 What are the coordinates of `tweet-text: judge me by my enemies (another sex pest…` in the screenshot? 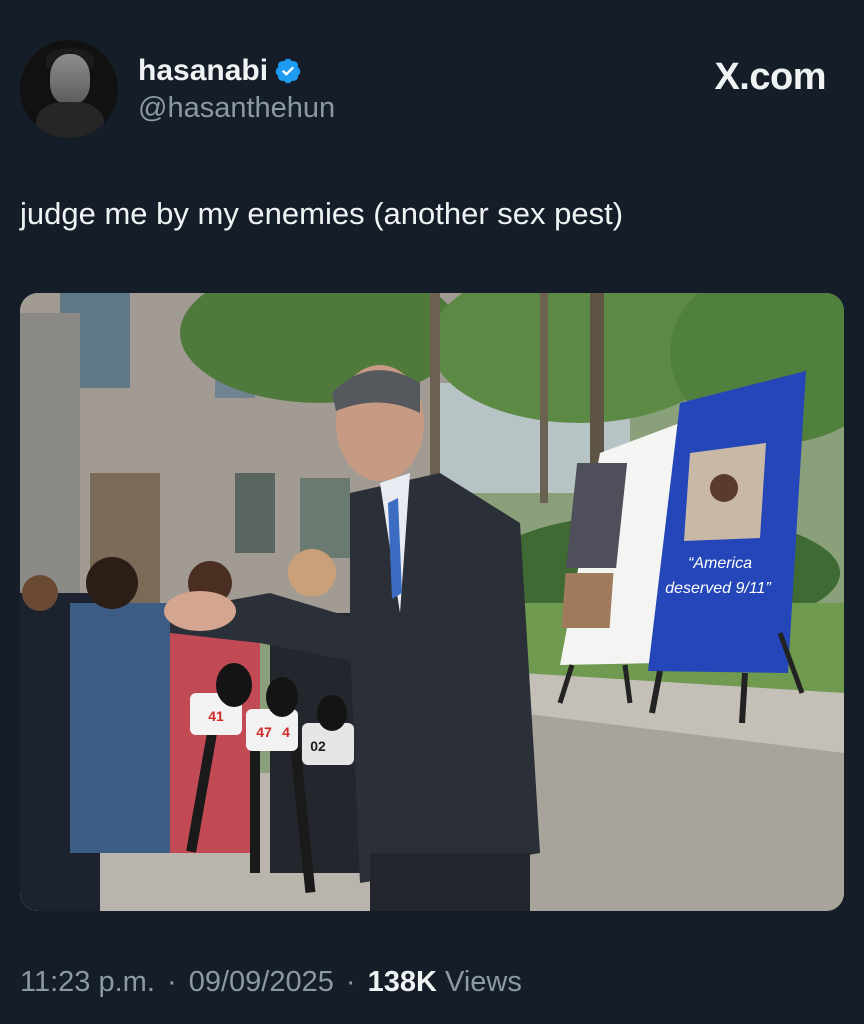 It's located at (322, 213).